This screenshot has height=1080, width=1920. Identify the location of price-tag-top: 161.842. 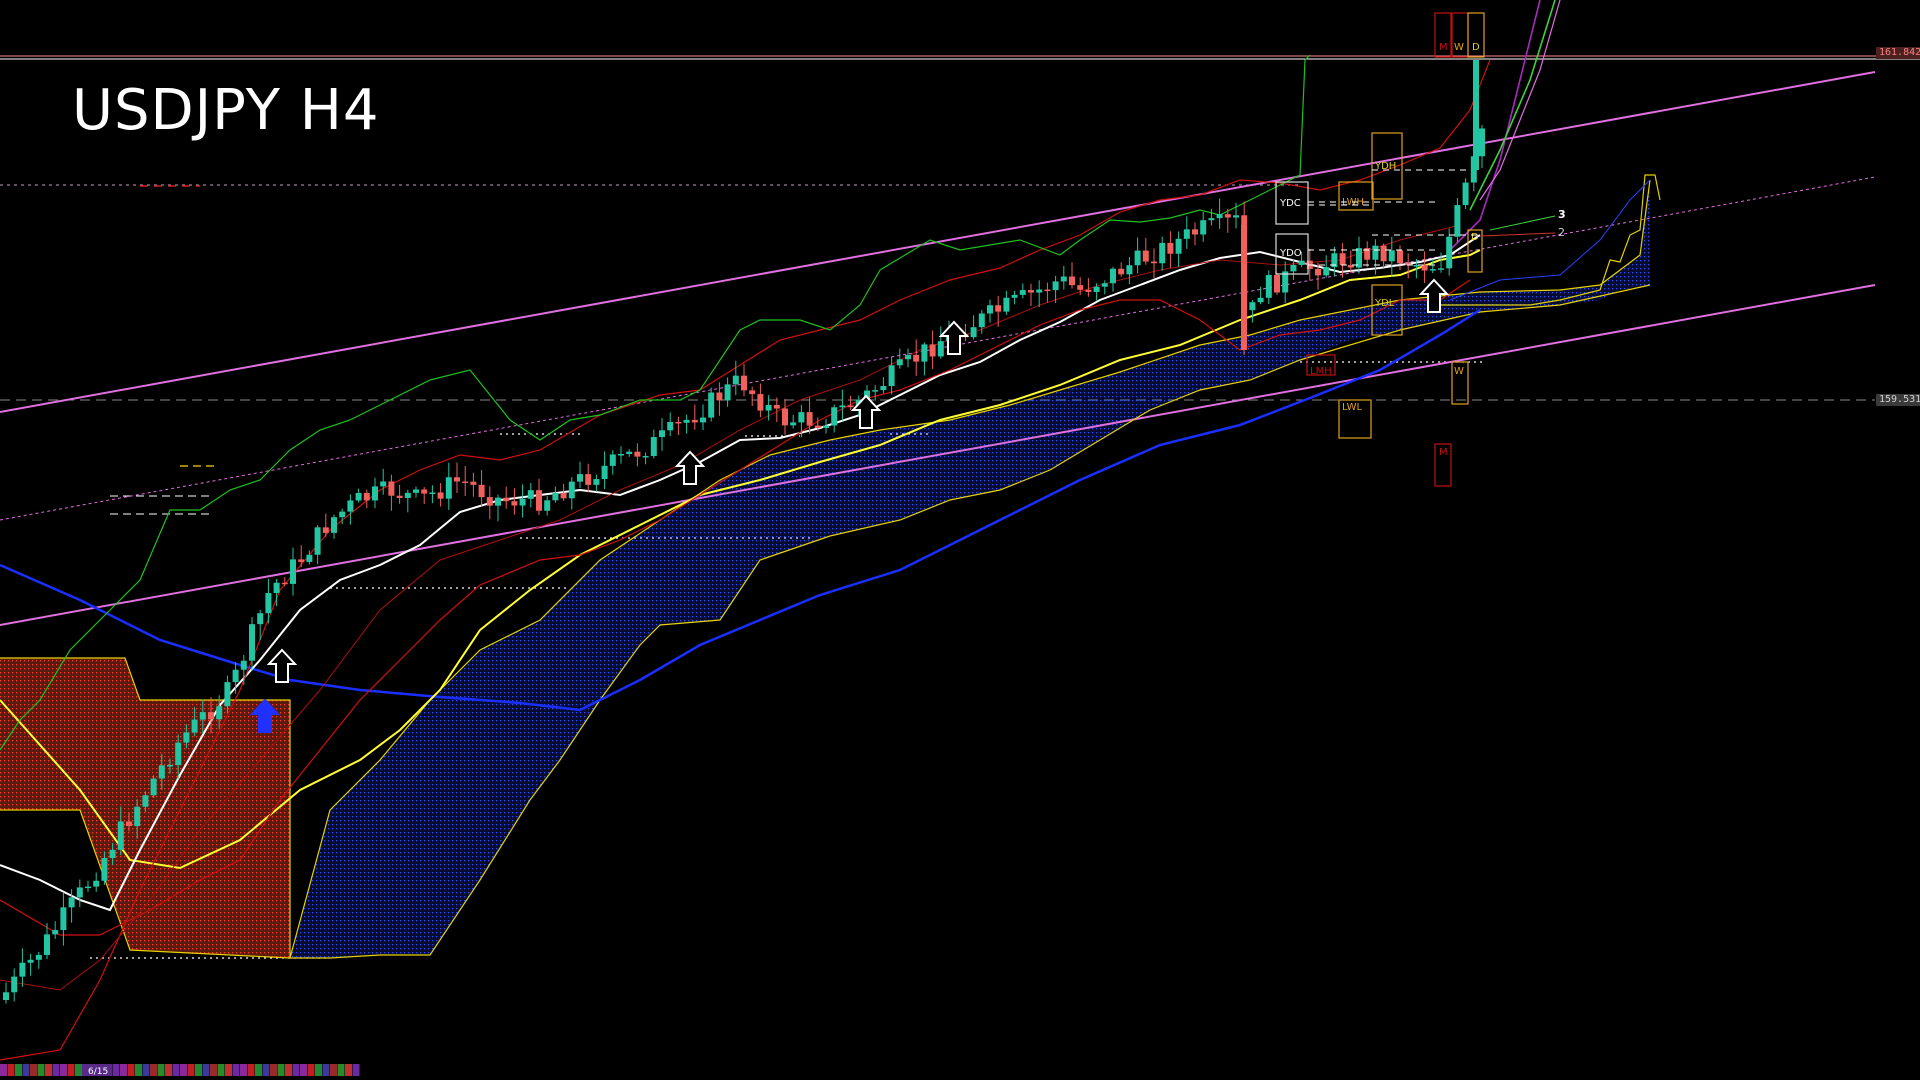
(1898, 53).